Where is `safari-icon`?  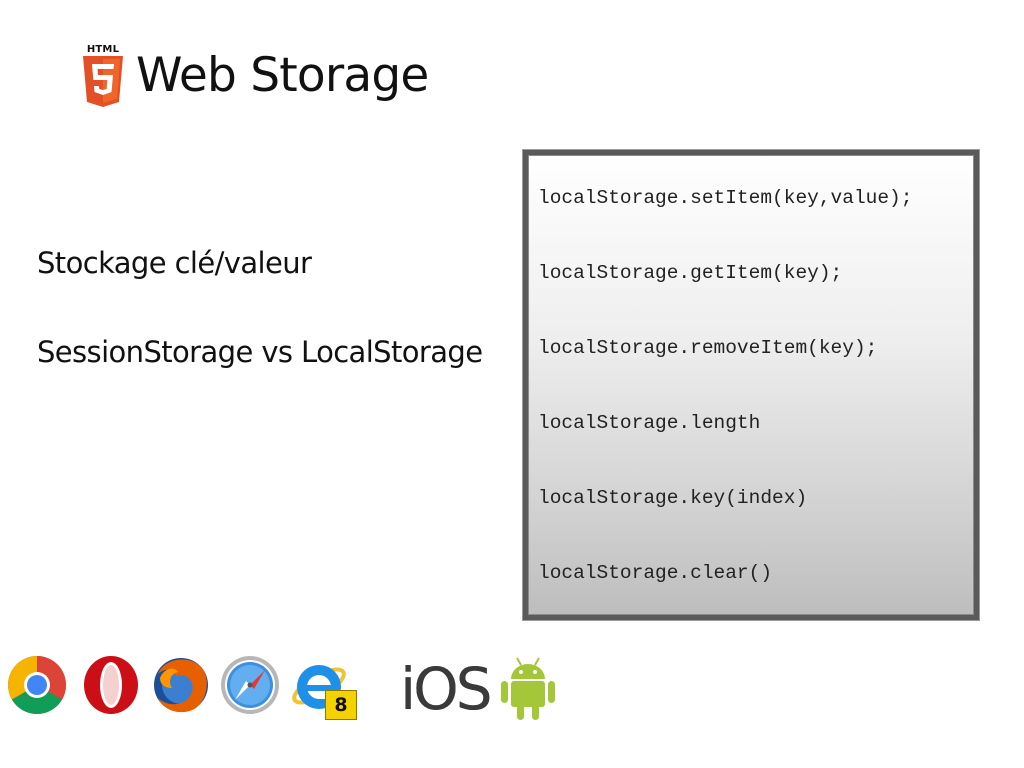
safari-icon is located at coordinates (250, 685).